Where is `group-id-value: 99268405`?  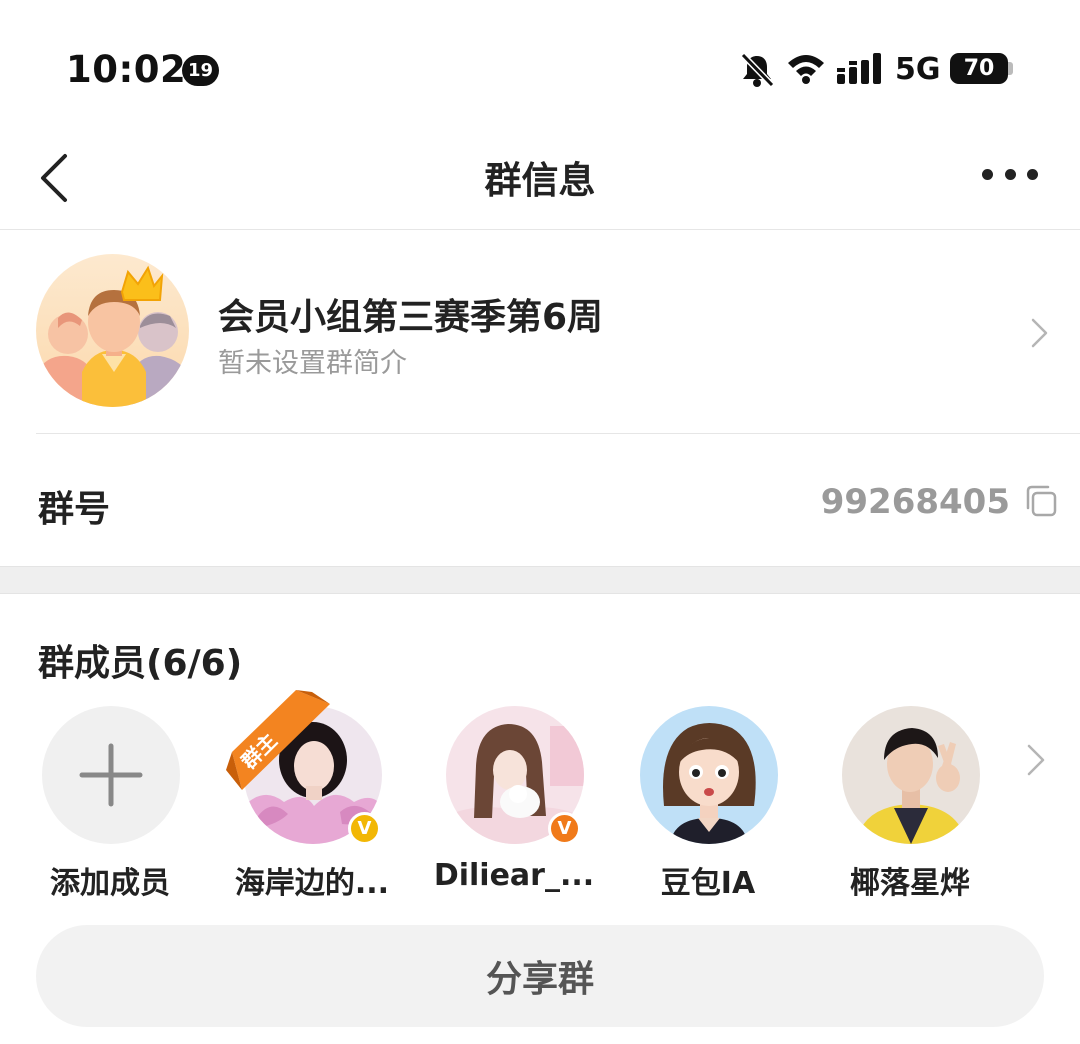 group-id-value: 99268405 is located at coordinates (915, 502).